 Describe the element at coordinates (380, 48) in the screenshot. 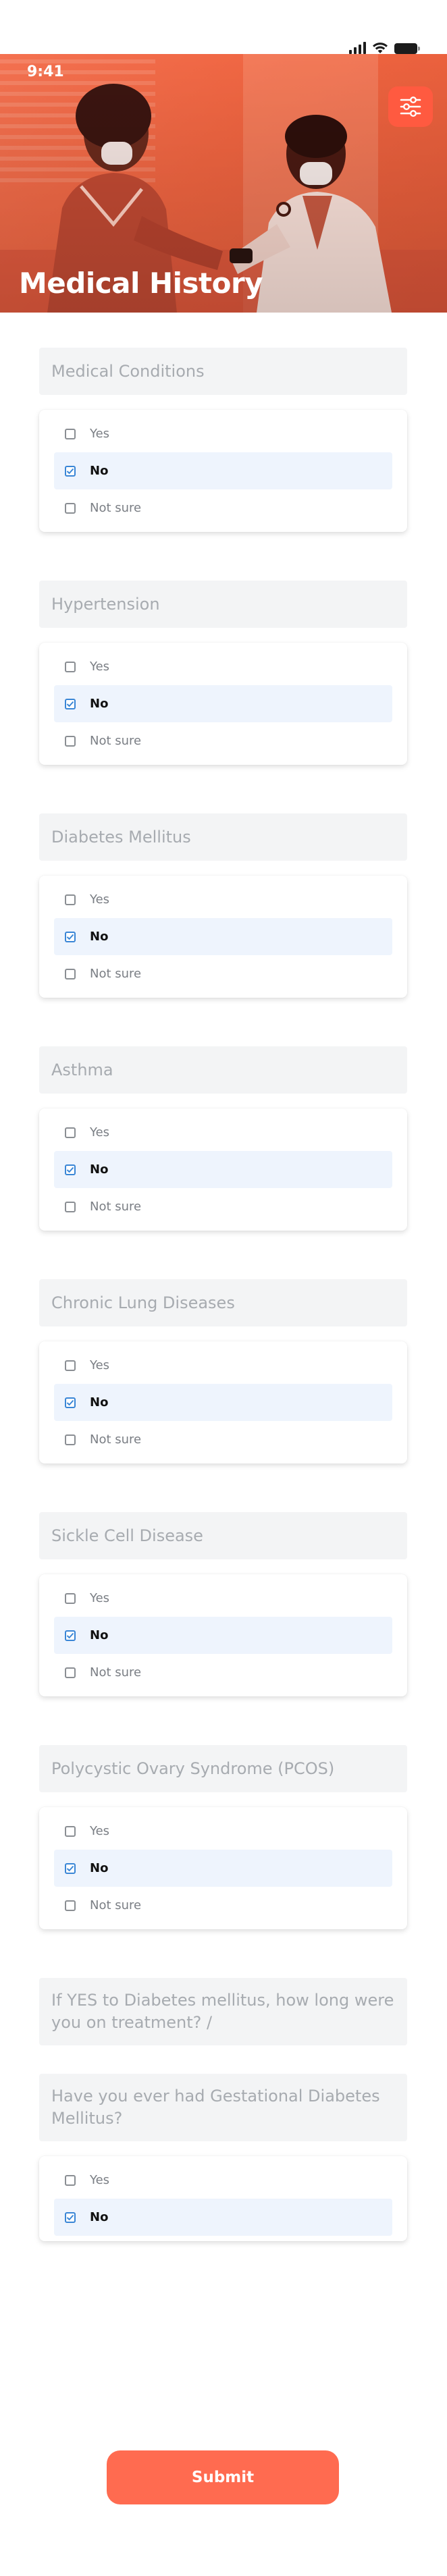

I see `wifi-icon` at that location.